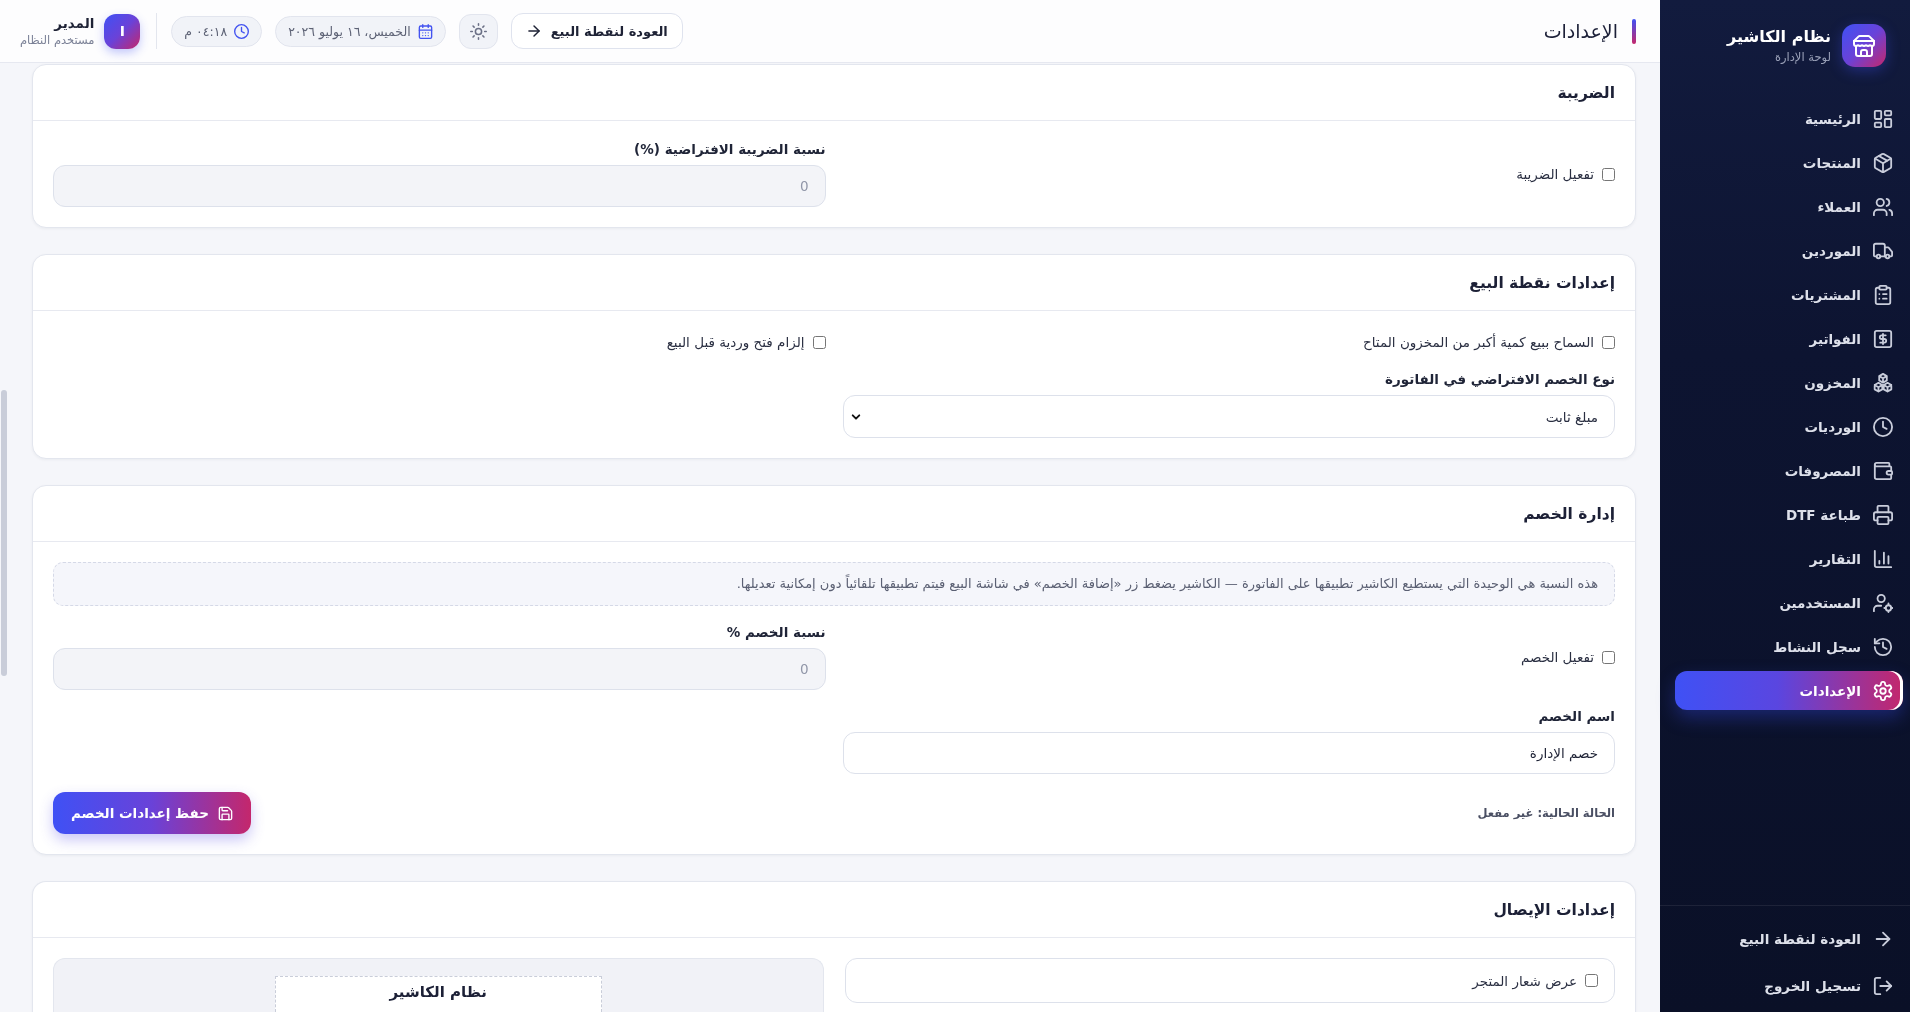 The image size is (1910, 1012). I want to click on nav-item: المصروفات, so click(1789, 470).